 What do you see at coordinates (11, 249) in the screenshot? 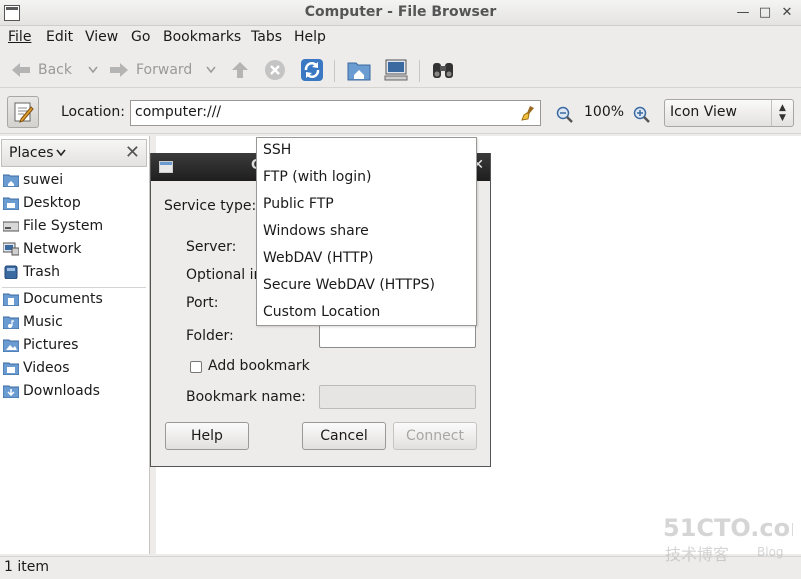
I see `network-icon` at bounding box center [11, 249].